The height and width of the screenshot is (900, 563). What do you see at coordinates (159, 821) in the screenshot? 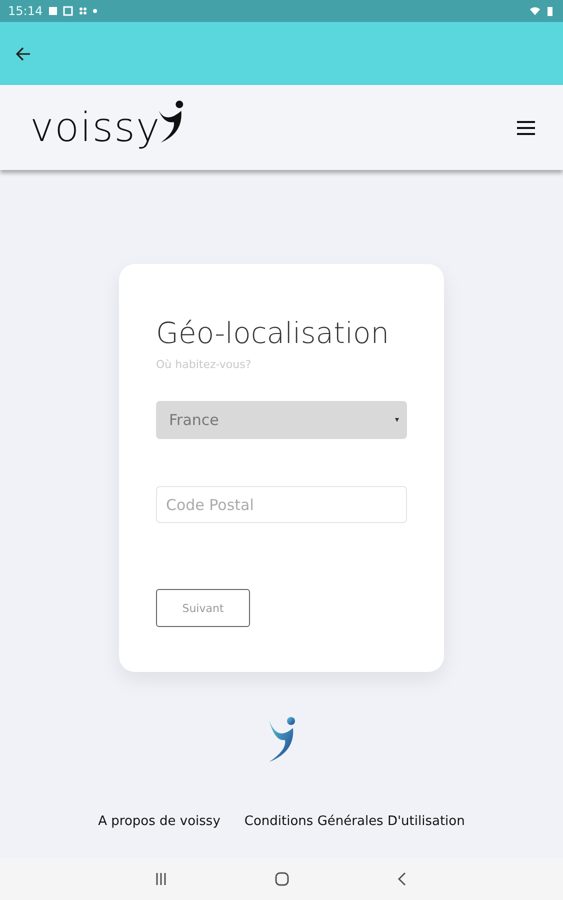
I see `footer-link: A propos de voissy` at bounding box center [159, 821].